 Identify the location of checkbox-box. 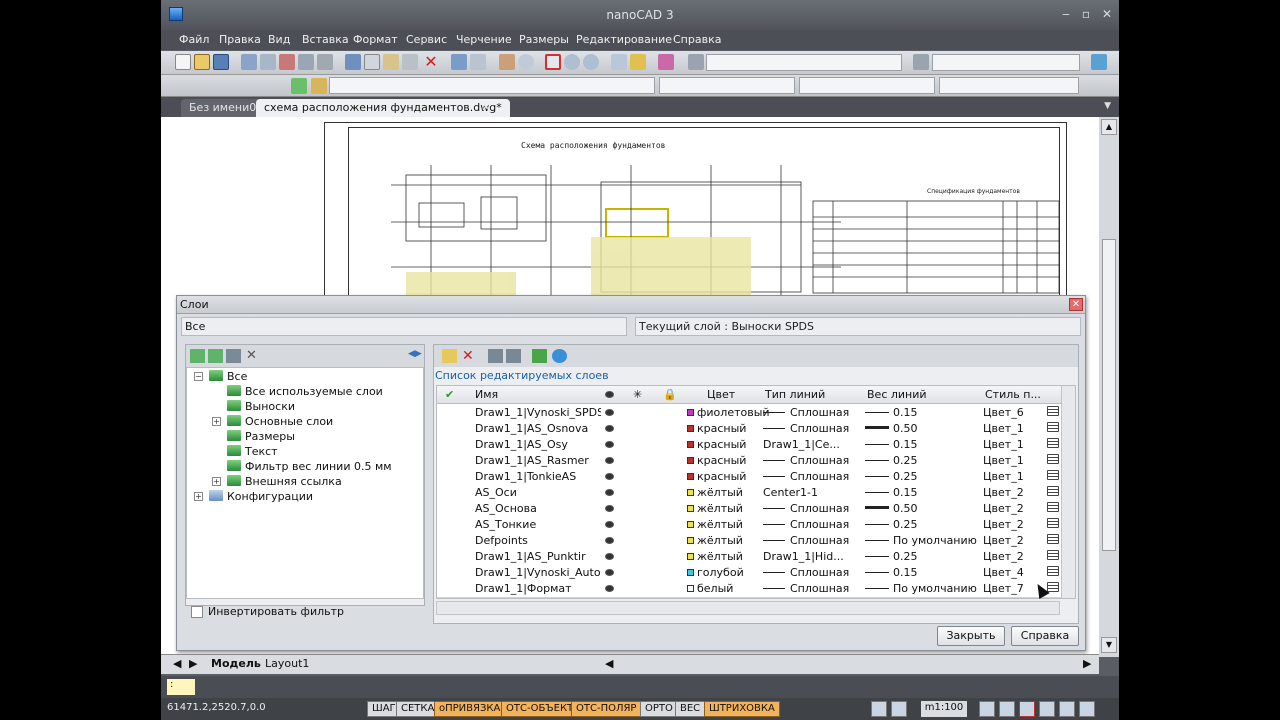
(197, 612).